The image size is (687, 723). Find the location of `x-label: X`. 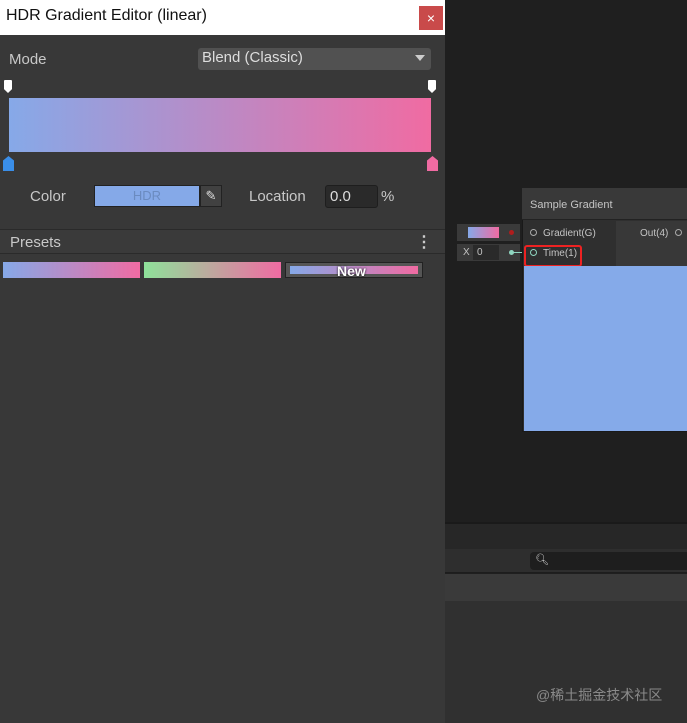

x-label: X is located at coordinates (466, 252).